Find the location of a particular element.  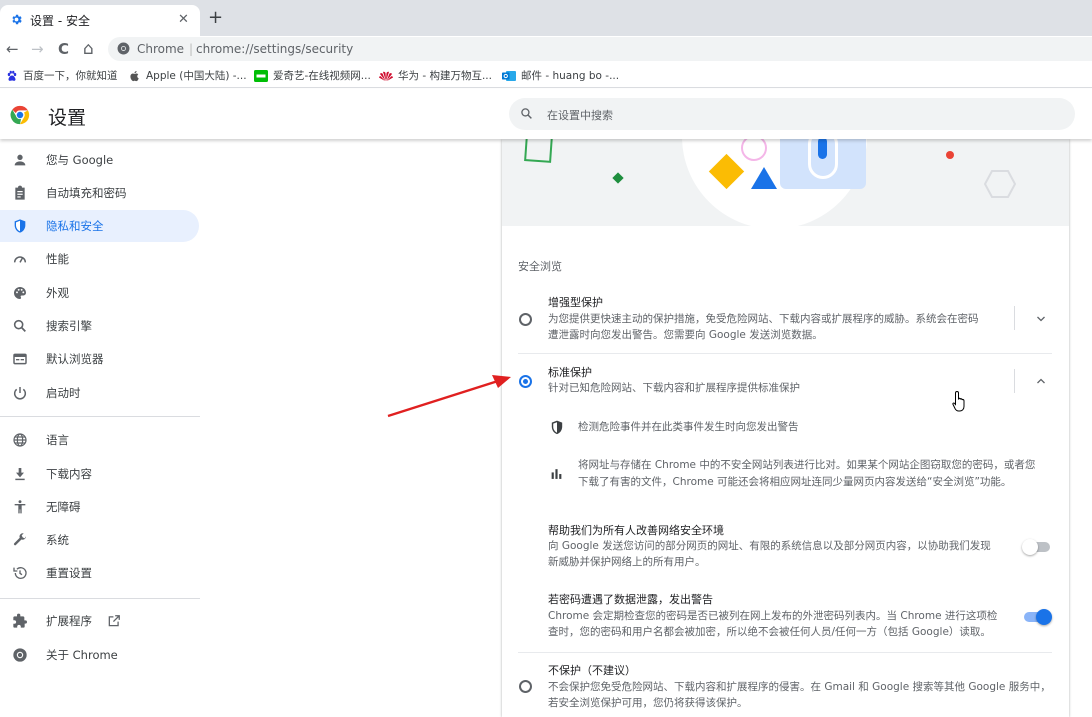

accessibility-icon is located at coordinates (20, 507).